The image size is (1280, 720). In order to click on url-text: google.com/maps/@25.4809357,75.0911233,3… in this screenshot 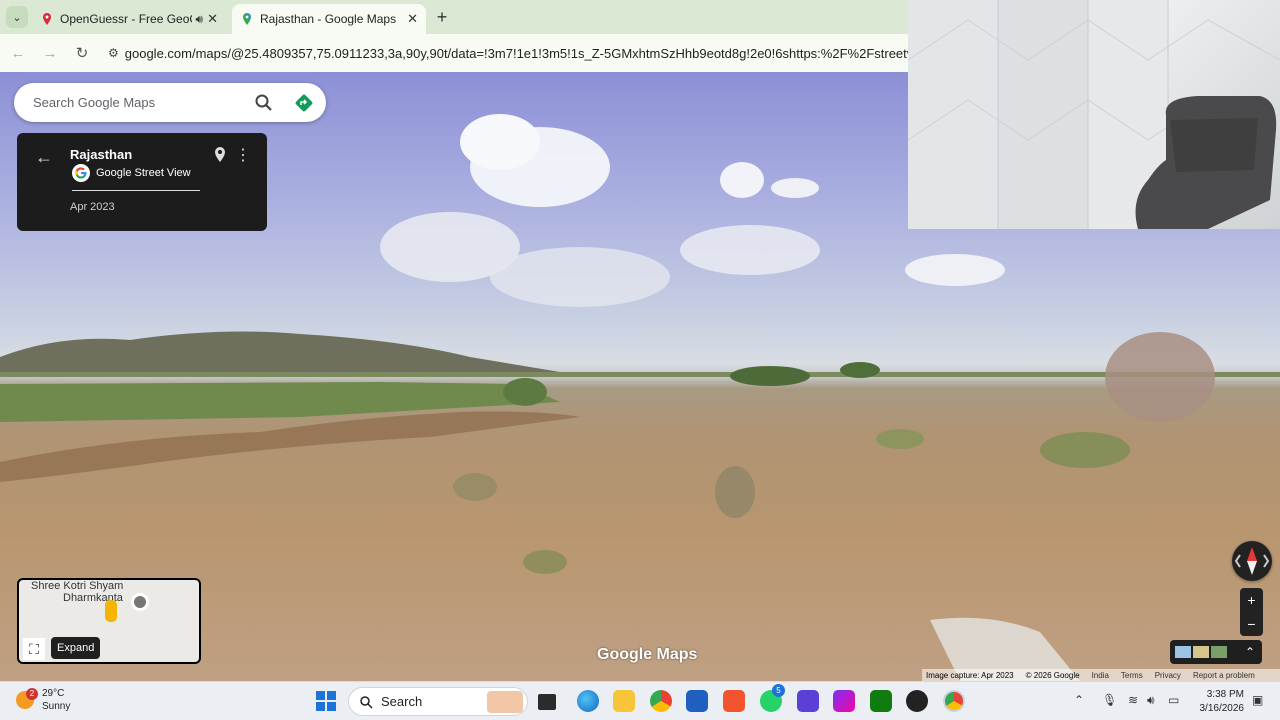, I will do `click(522, 53)`.